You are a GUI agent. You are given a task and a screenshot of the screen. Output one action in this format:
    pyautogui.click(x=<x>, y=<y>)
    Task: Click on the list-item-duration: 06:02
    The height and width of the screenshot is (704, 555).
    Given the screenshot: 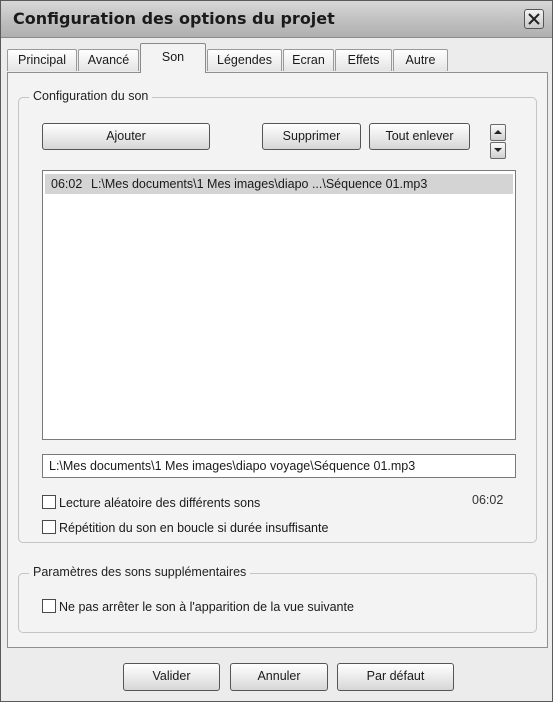 What is the action you would take?
    pyautogui.click(x=67, y=184)
    